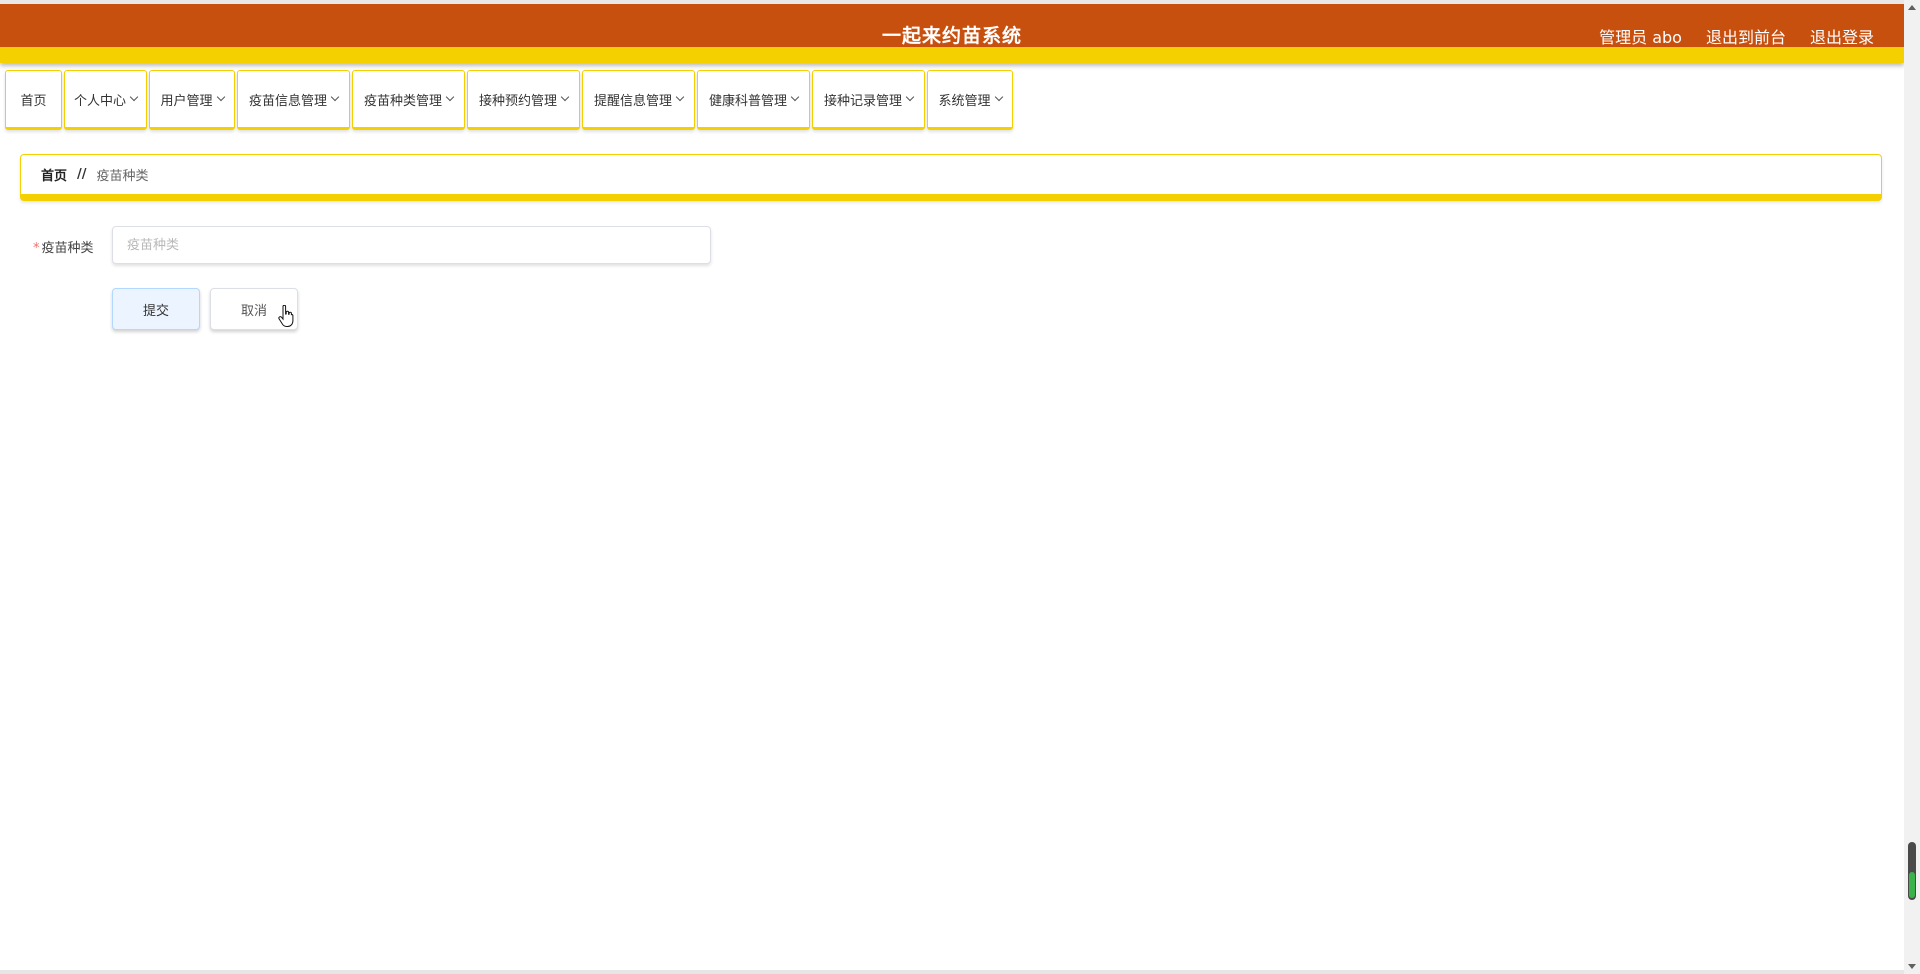 This screenshot has height=974, width=1920. I want to click on scroll-up-arrow-icon, so click(1912, 7).